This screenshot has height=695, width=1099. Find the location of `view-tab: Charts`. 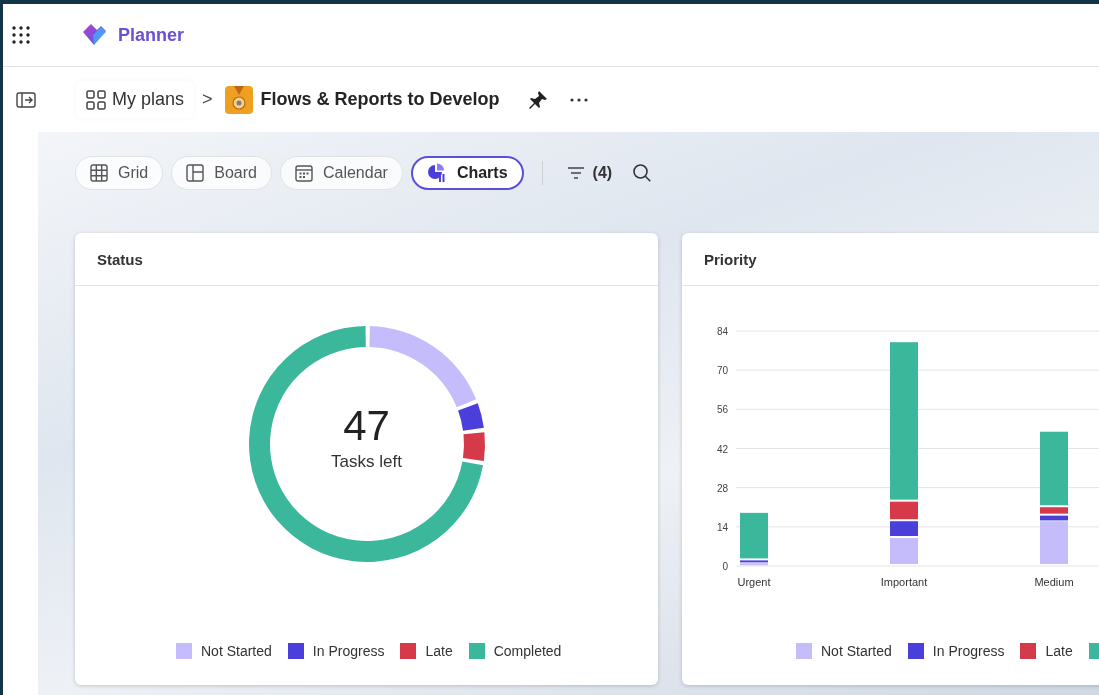

view-tab: Charts is located at coordinates (467, 173).